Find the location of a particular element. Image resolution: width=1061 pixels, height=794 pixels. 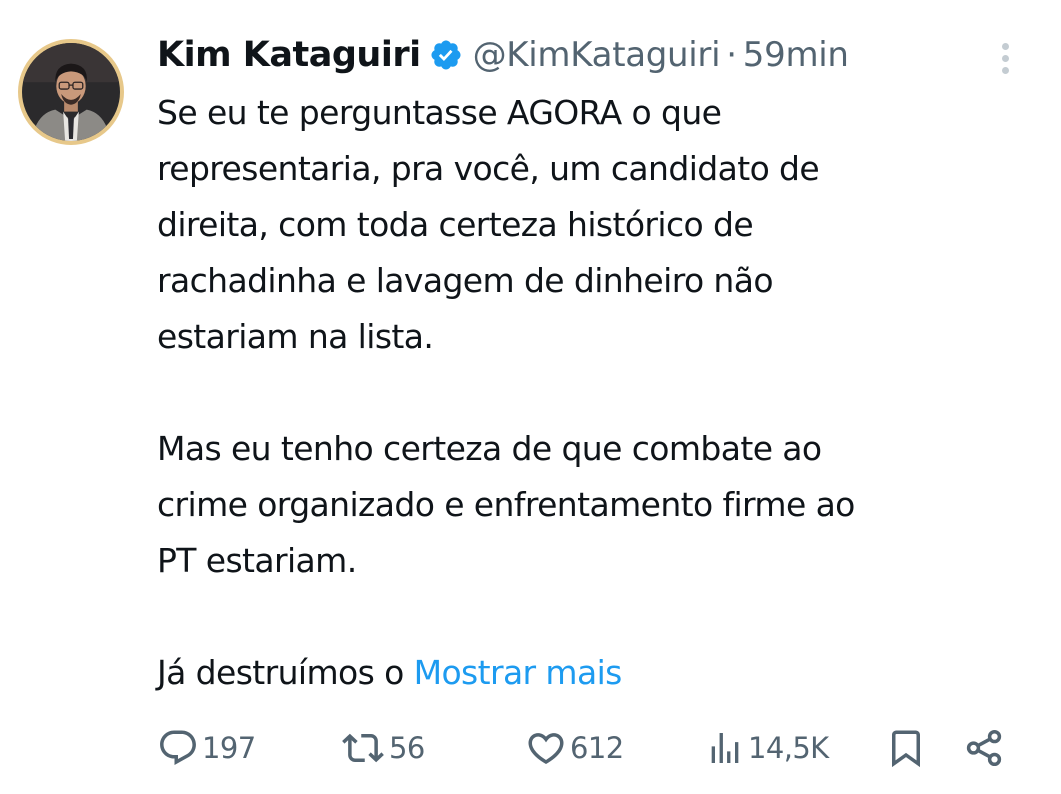

author-handle: @KimKataguiri is located at coordinates (597, 55).